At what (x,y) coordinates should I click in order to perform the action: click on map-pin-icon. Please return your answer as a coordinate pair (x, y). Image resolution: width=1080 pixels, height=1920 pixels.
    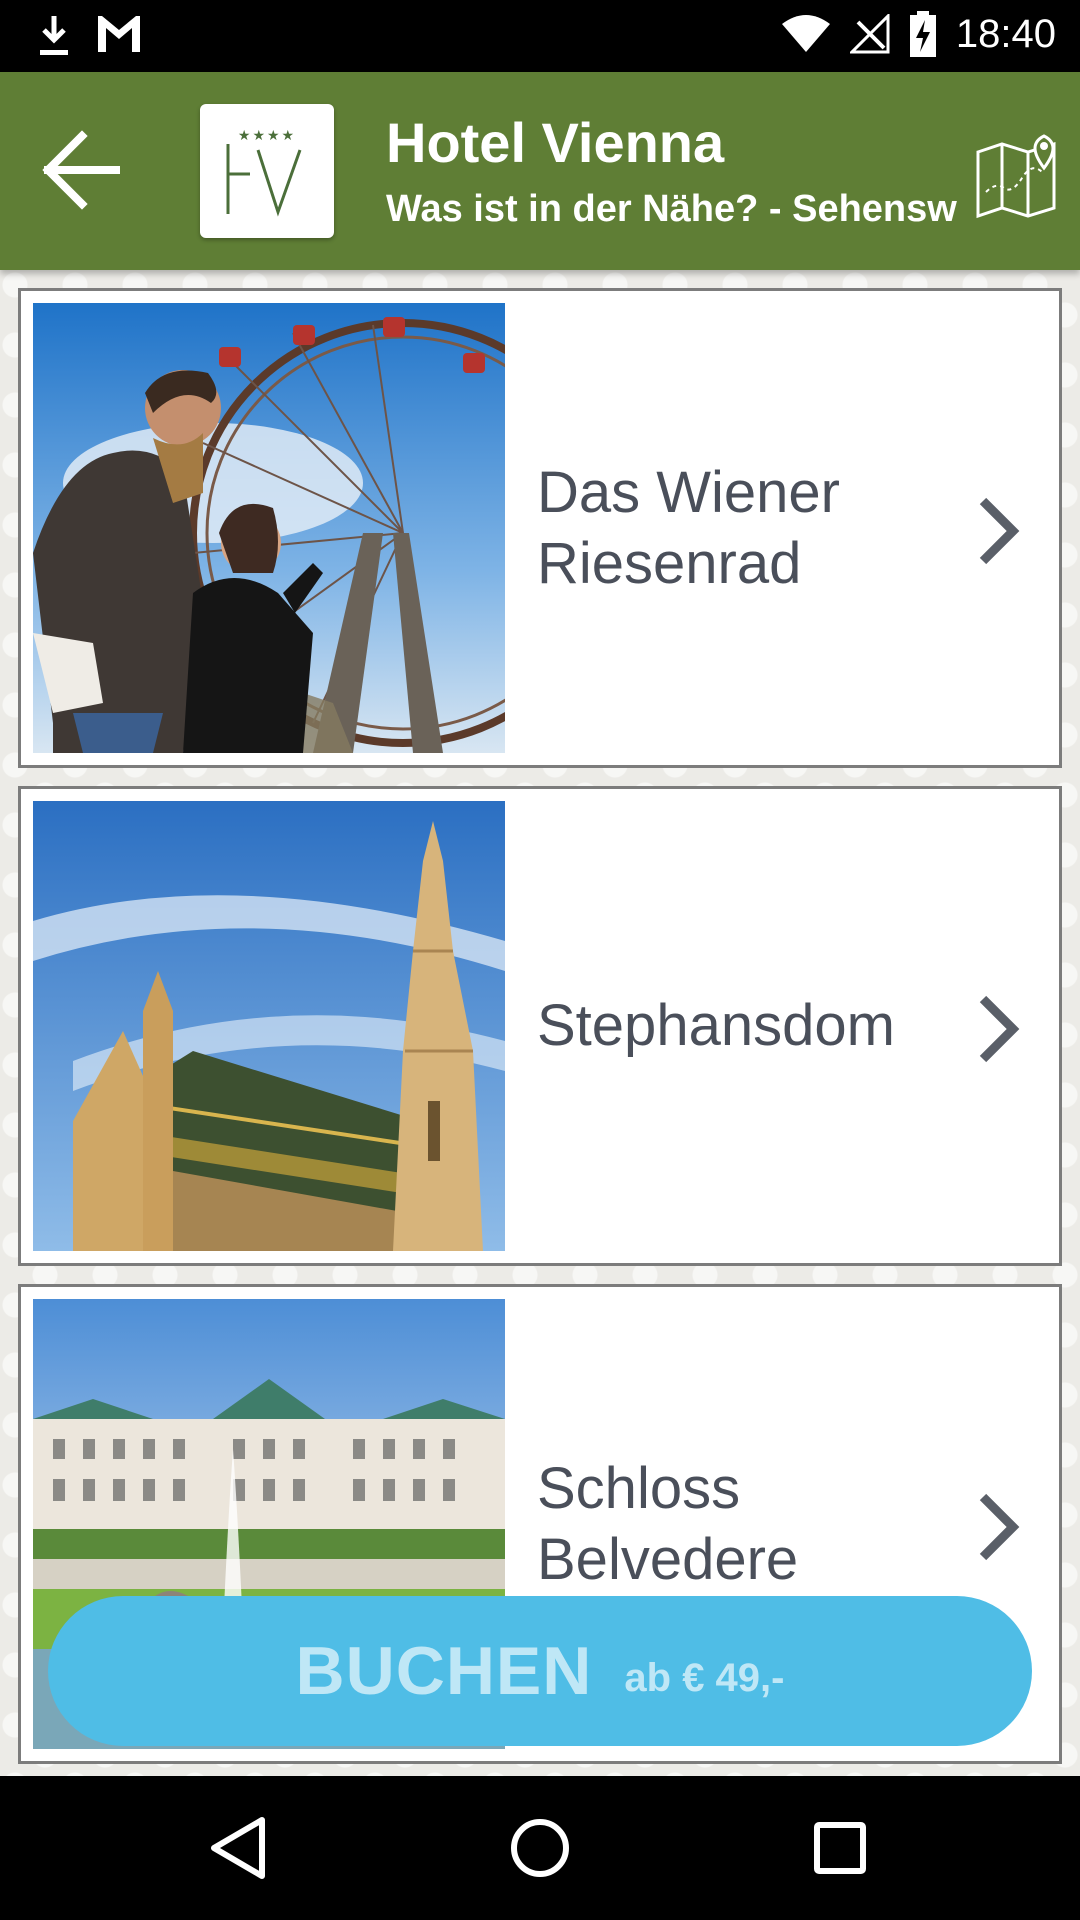
    Looking at the image, I should click on (1016, 176).